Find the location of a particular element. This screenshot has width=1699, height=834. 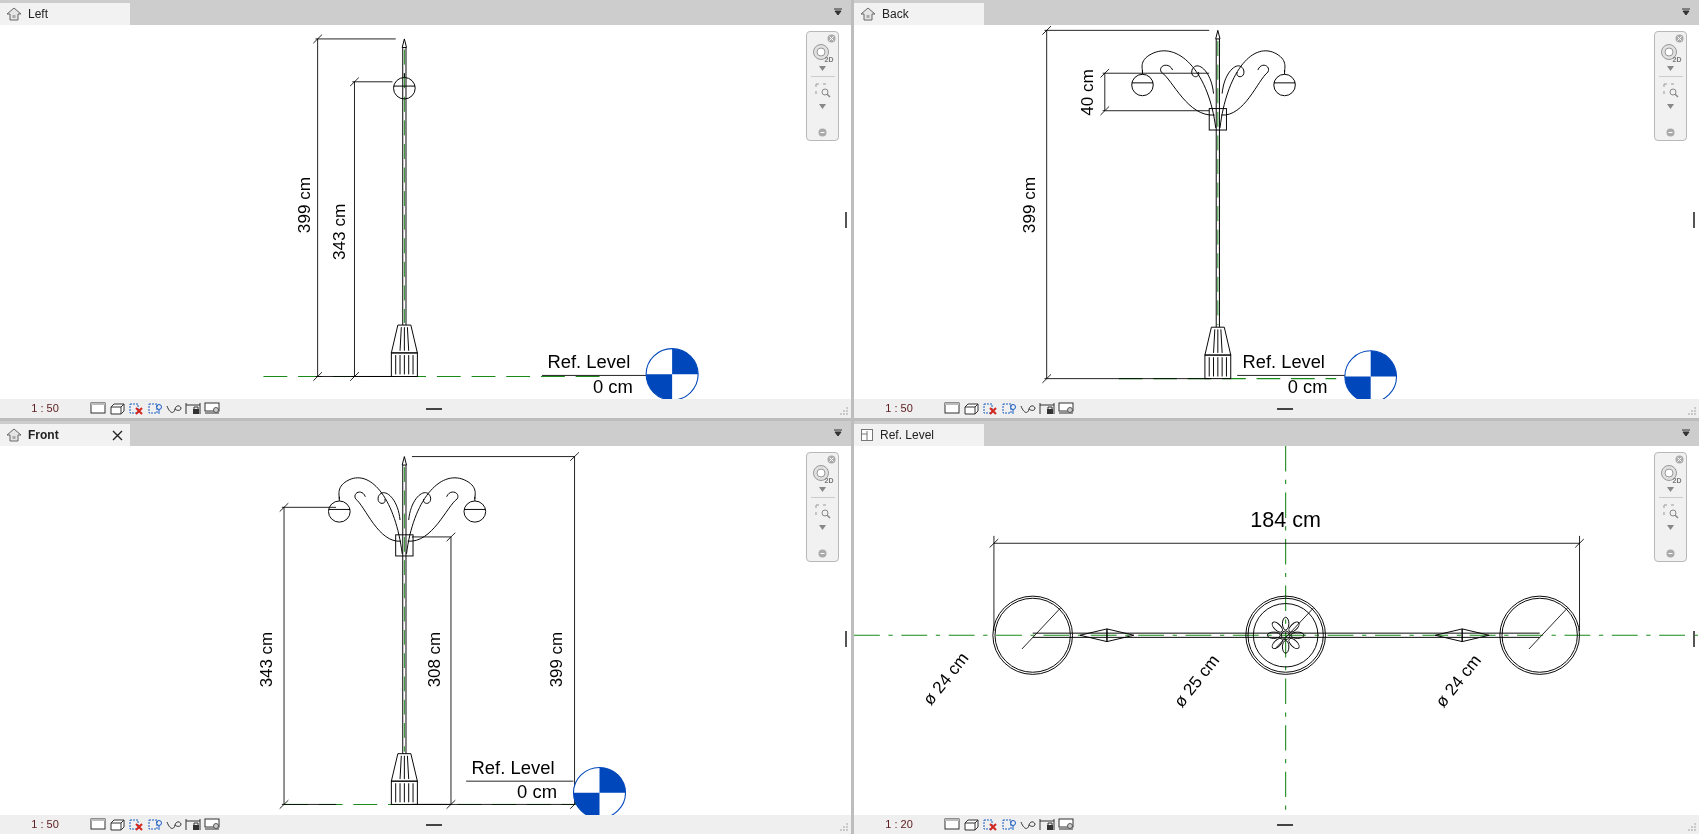

view-tab: Front is located at coordinates (65, 435).